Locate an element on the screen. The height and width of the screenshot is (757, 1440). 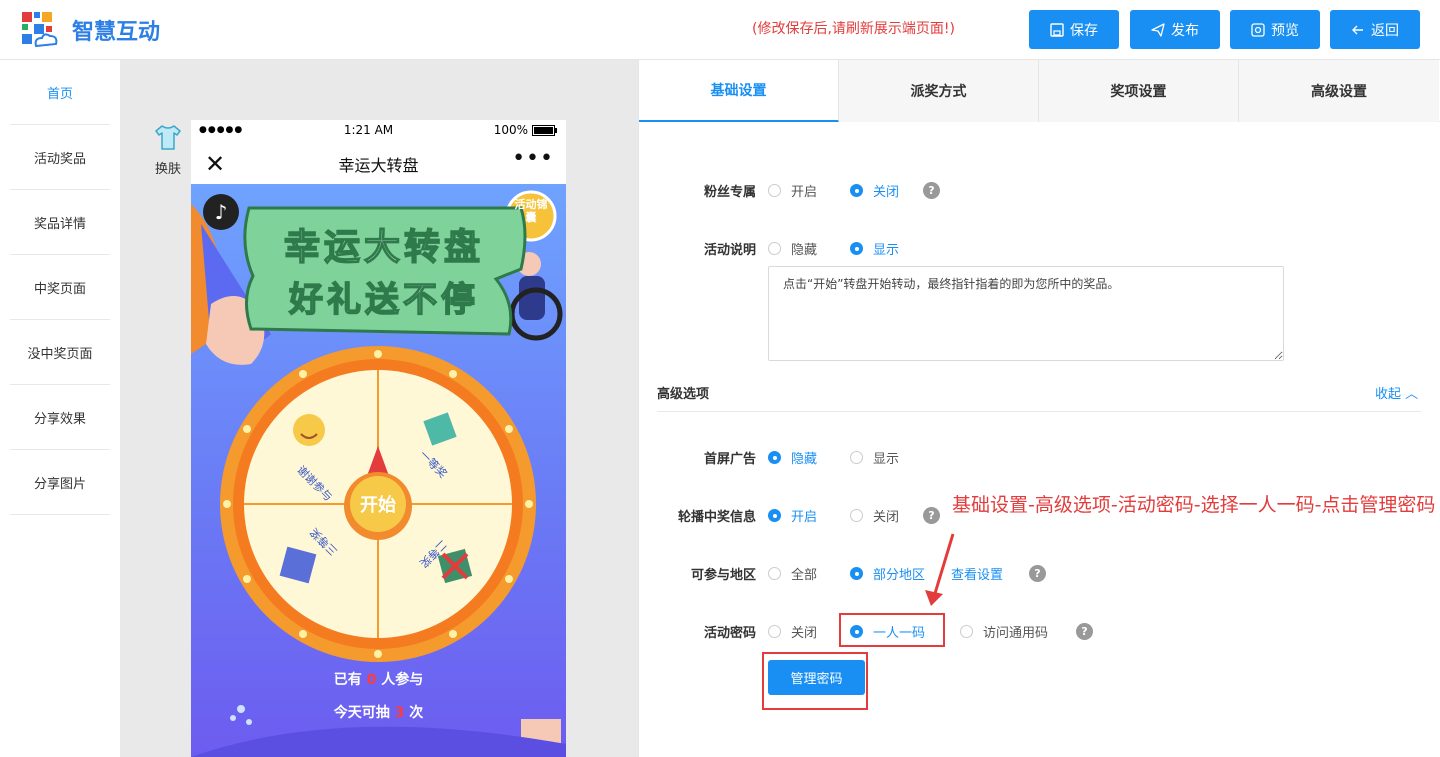
splash-ad-hide-label: 隐藏 is located at coordinates (804, 459).